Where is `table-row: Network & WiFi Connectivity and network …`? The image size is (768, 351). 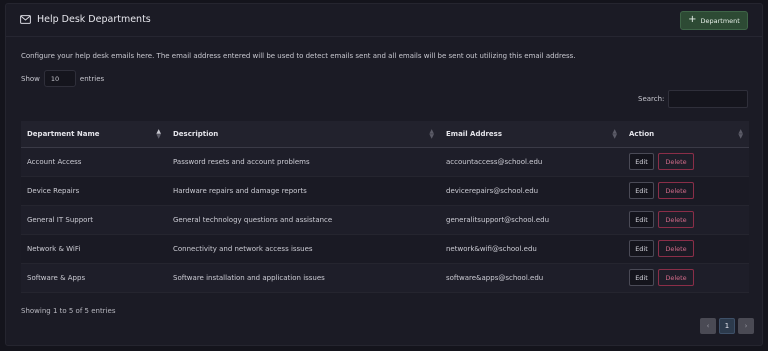 table-row: Network & WiFi Connectivity and network … is located at coordinates (385, 249).